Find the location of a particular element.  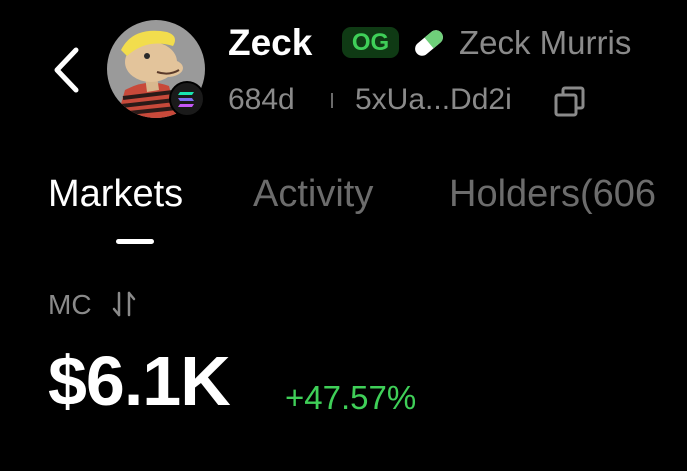

pill-icon is located at coordinates (429, 43).